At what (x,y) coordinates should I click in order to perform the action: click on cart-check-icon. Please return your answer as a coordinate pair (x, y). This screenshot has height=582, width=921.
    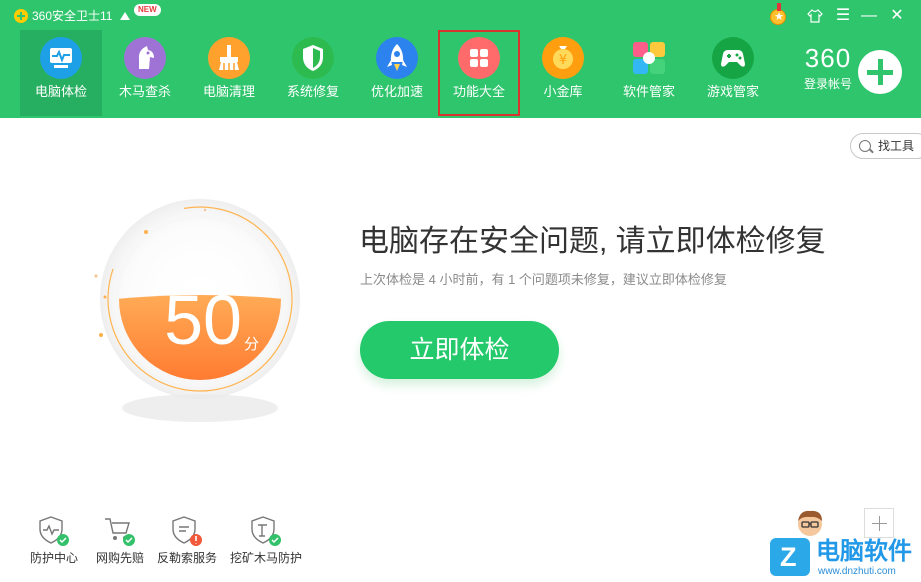
    Looking at the image, I should click on (120, 531).